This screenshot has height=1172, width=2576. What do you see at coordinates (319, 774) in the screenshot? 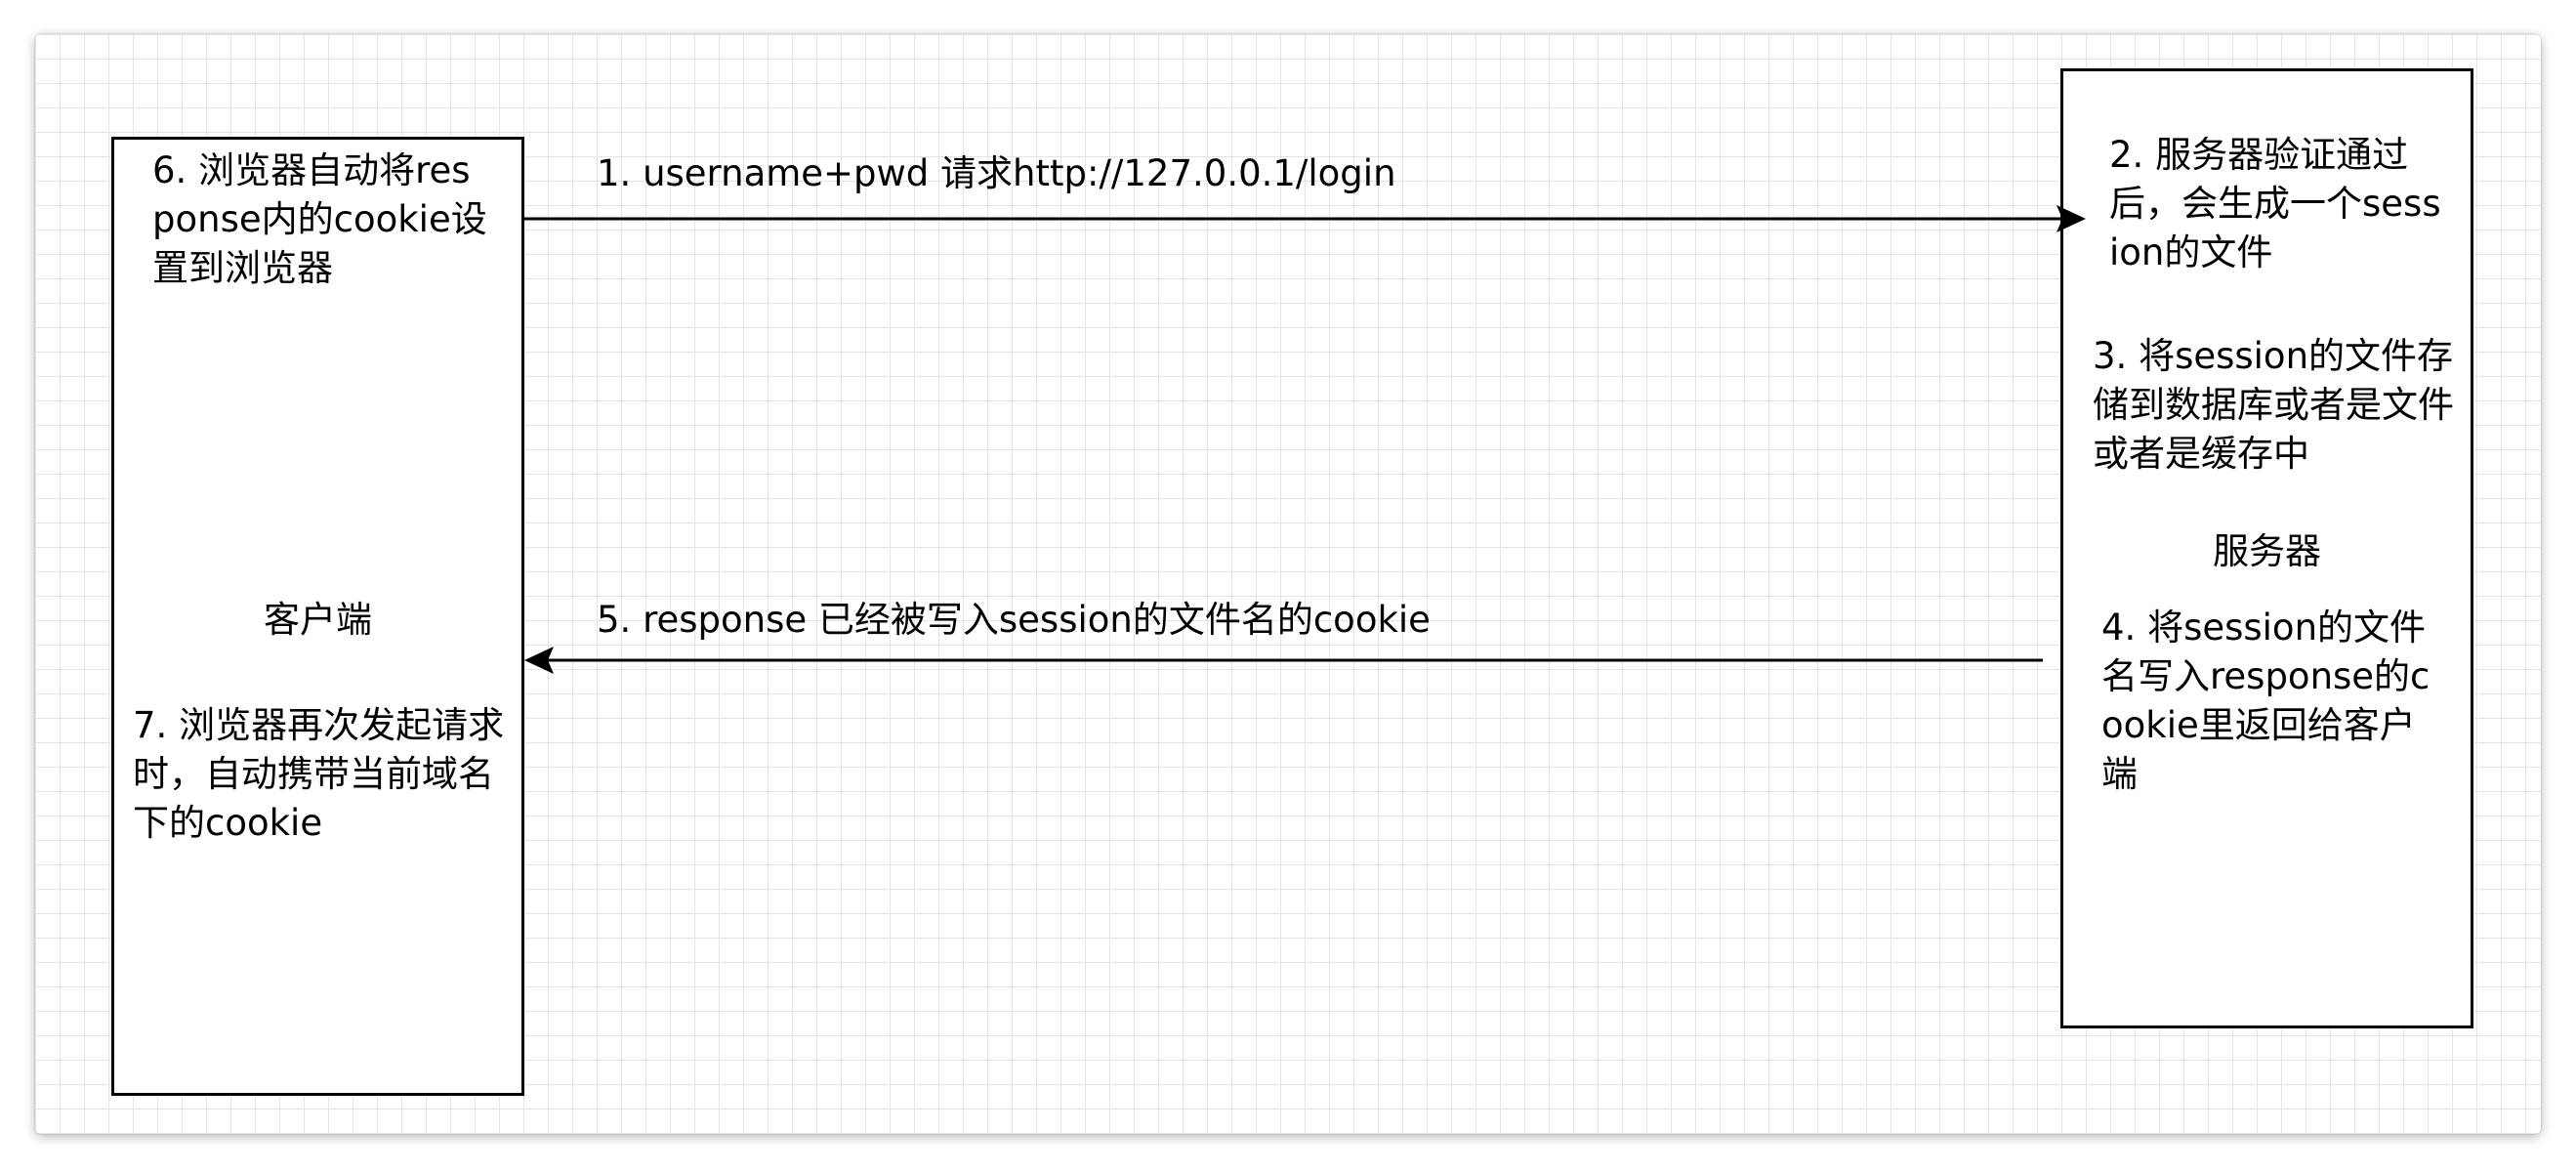
I see `client-step7-text: 7. 浏览器再次发起请求时，自动携带当前域名下的cookie` at bounding box center [319, 774].